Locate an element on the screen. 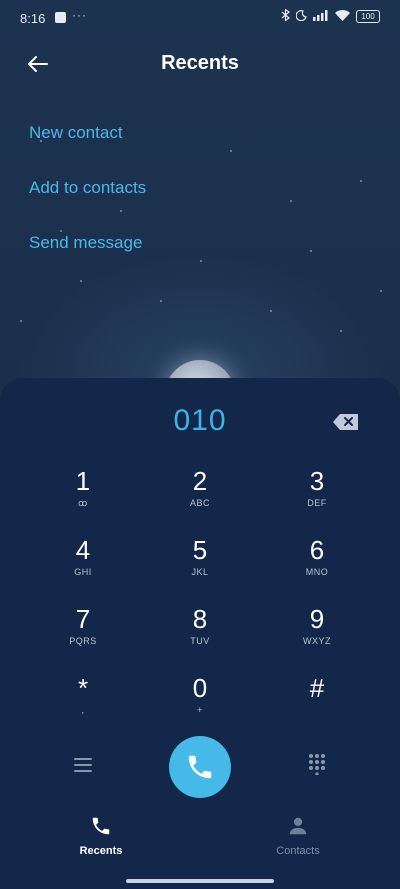 This screenshot has height=889, width=400. keypad-toggle-button is located at coordinates (317, 764).